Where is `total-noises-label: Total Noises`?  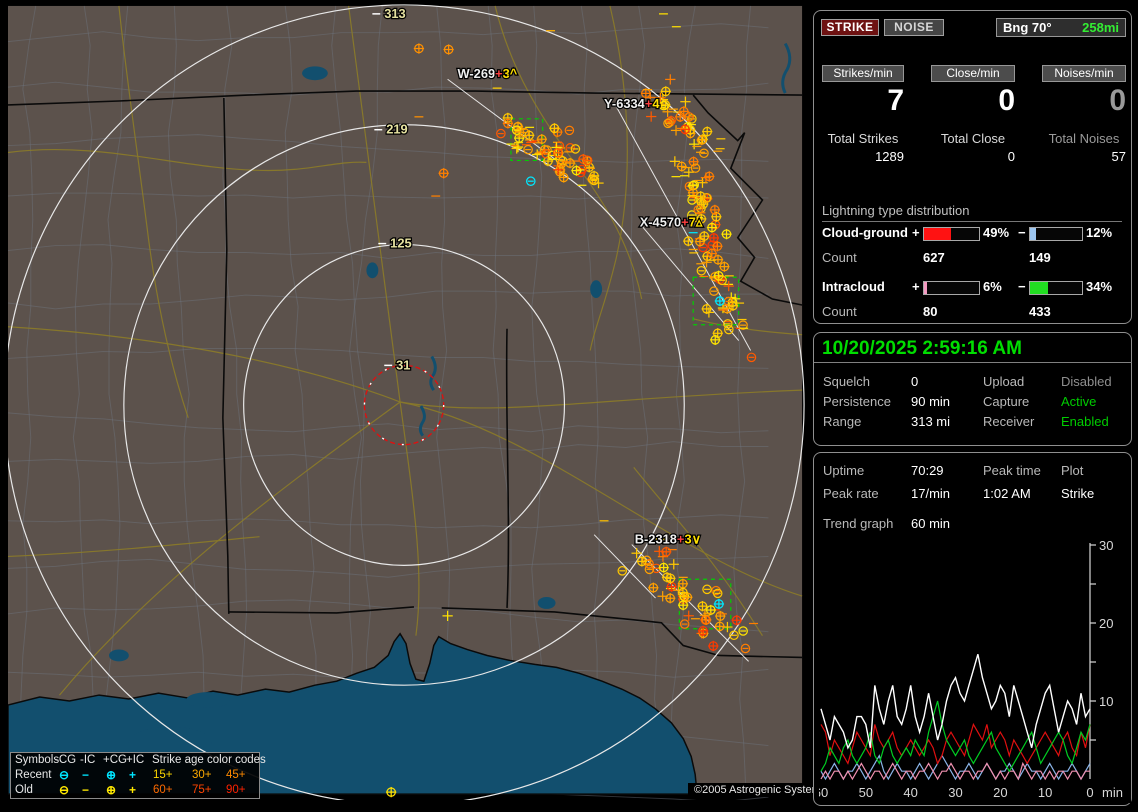 total-noises-label: Total Noises is located at coordinates (1084, 138).